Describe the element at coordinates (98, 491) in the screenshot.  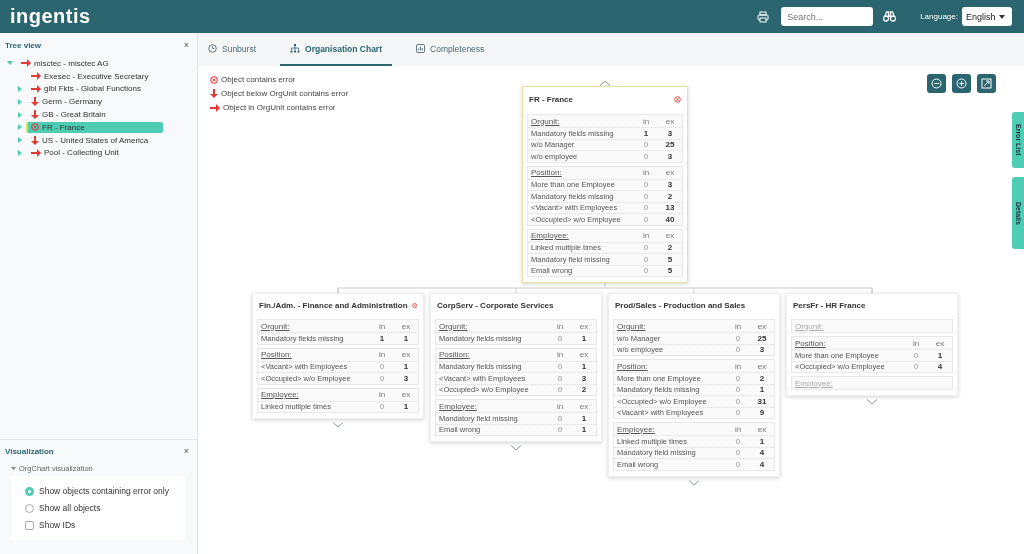
I see `radio-option: Show objects containing error only` at that location.